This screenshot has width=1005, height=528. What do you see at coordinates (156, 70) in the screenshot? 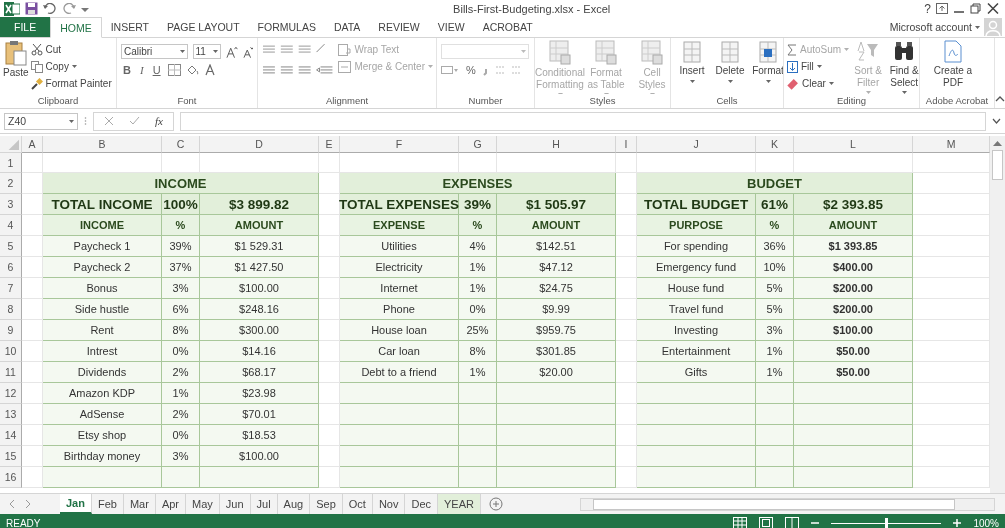
I see `font-style-button: U` at bounding box center [156, 70].